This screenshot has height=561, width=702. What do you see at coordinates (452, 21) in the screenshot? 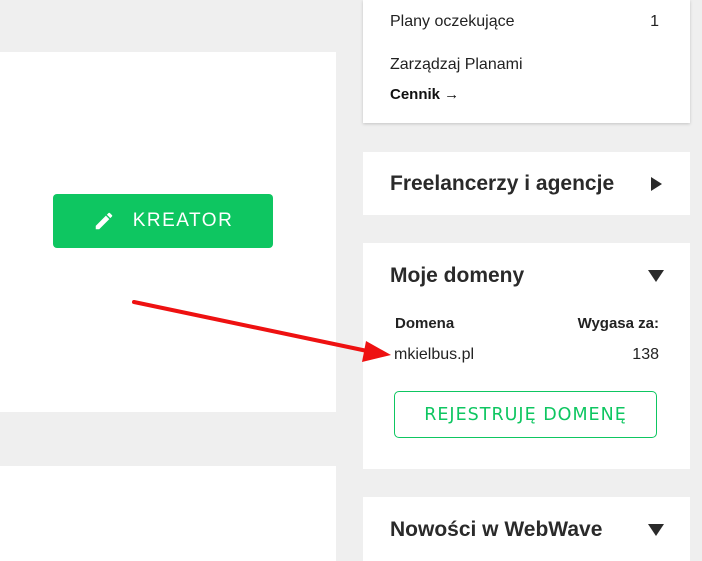
I see `pending-plans-label: Plany oczekujące` at bounding box center [452, 21].